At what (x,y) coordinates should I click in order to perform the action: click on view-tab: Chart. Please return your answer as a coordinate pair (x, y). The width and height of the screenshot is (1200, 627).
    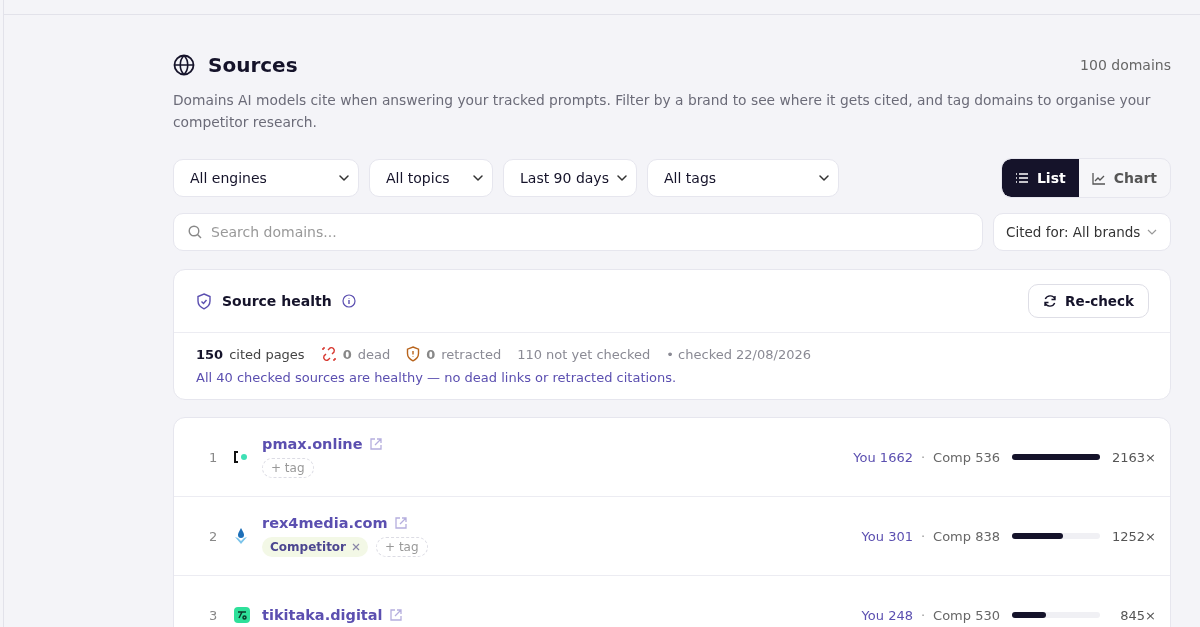
    Looking at the image, I should click on (1124, 178).